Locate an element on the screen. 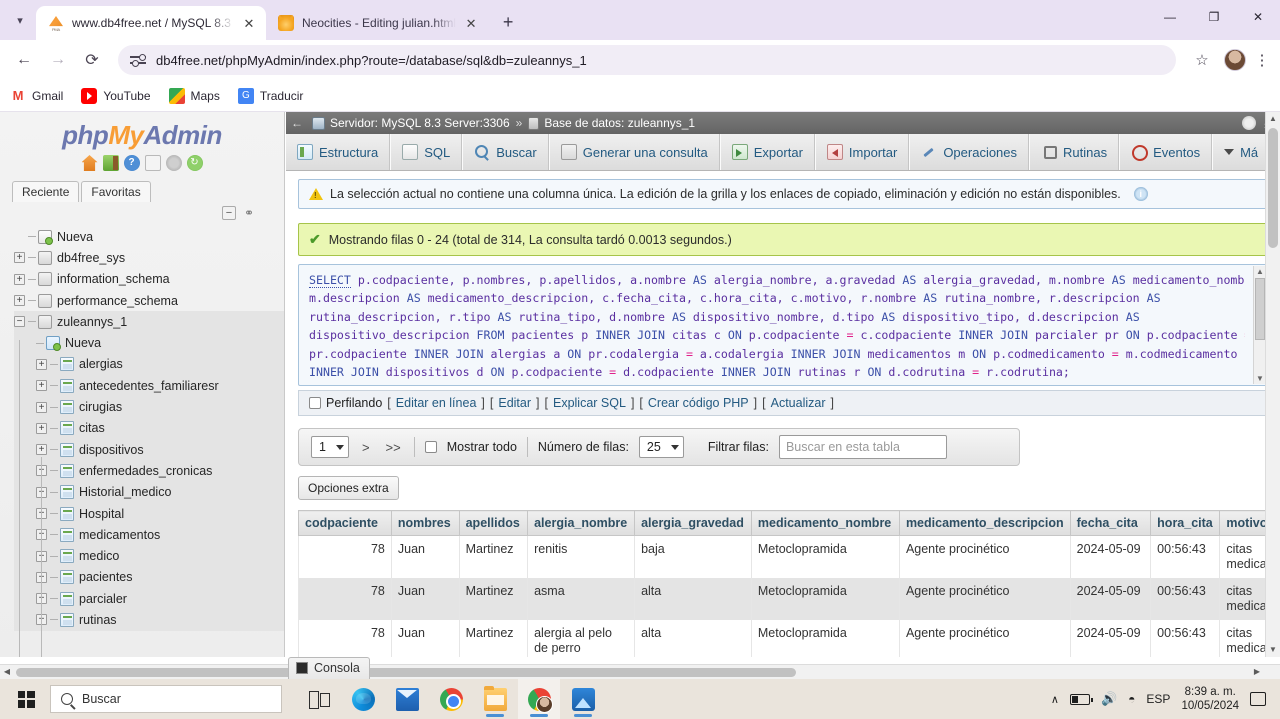 This screenshot has width=1280, height=719. taskbar-app-chrome-profile is located at coordinates (539, 699).